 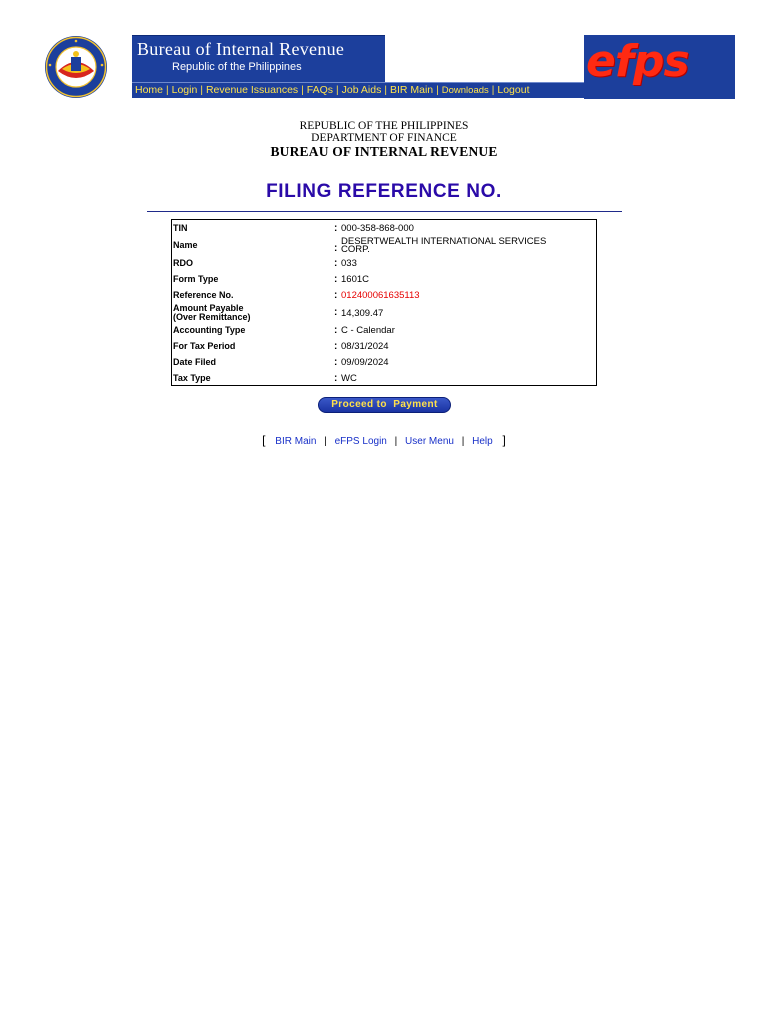 I want to click on link-user-menu: User Menu, so click(x=429, y=441).